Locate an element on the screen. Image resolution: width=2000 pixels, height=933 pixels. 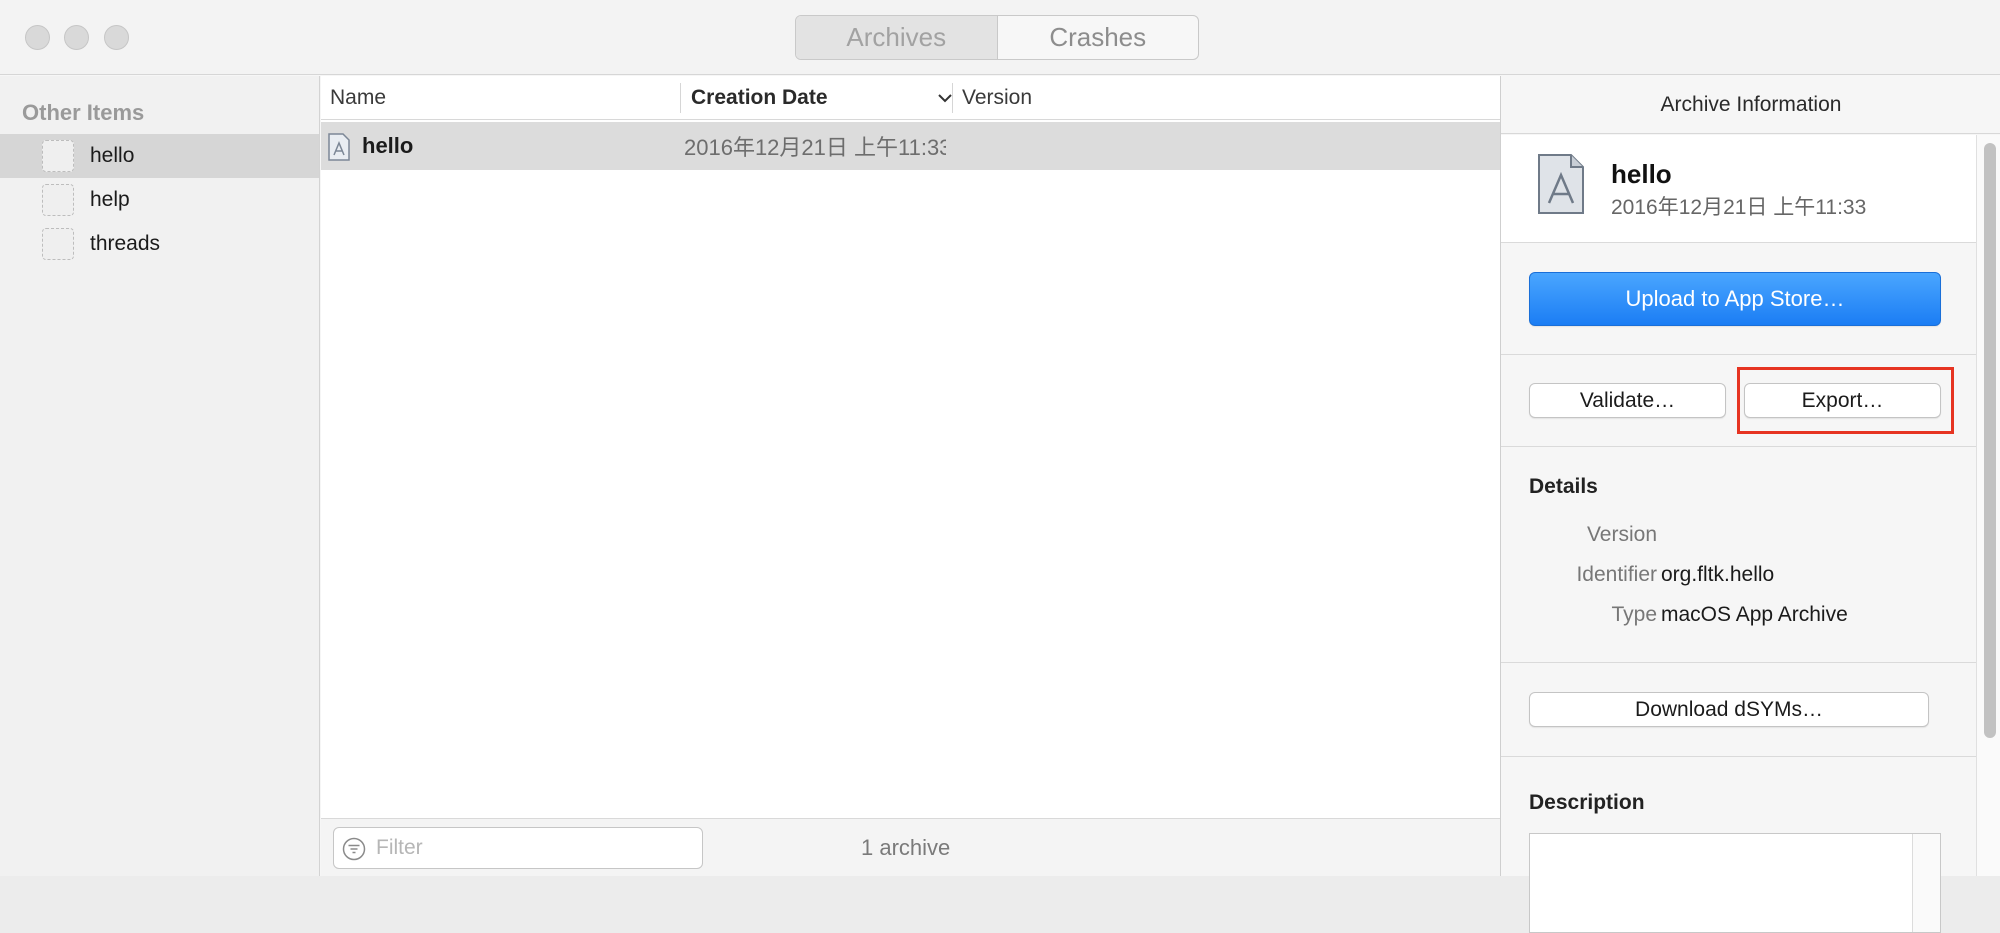
description-scrollbar is located at coordinates (1926, 883).